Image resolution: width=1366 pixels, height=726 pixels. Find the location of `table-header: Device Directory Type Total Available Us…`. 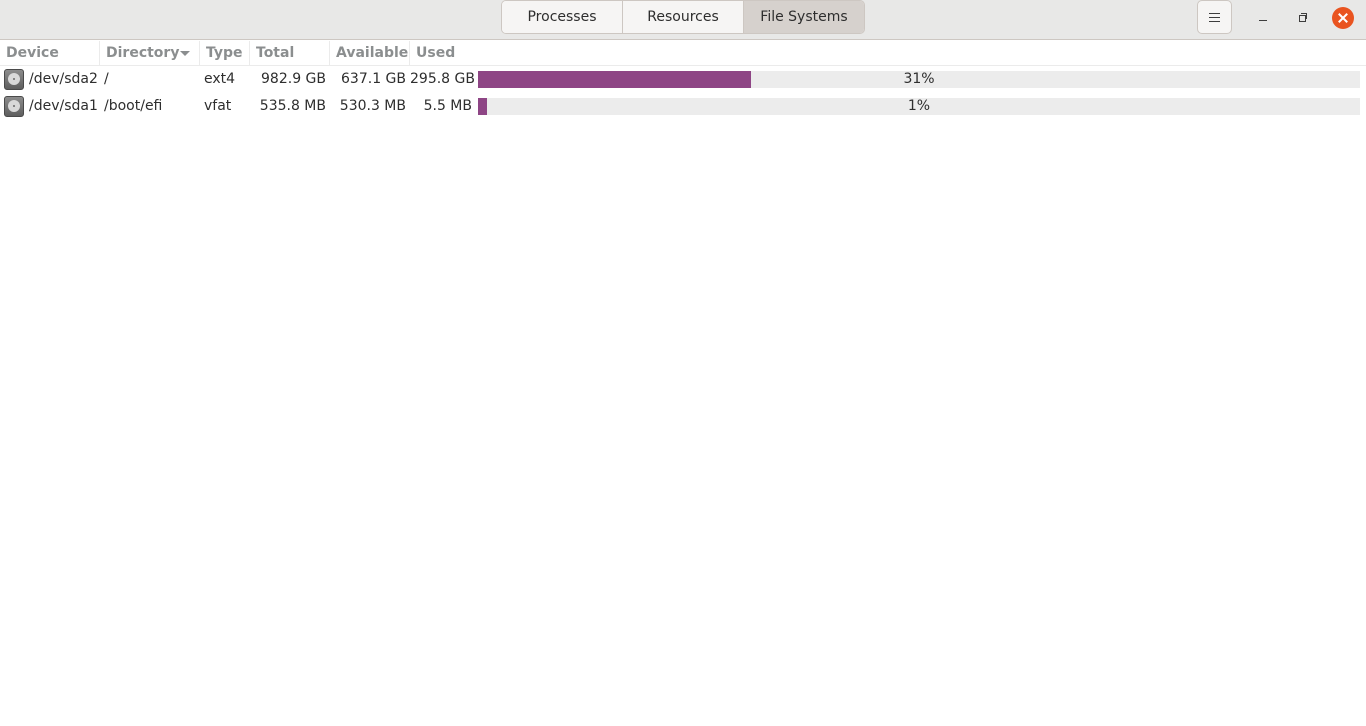

table-header: Device Directory Type Total Available Us… is located at coordinates (683, 53).